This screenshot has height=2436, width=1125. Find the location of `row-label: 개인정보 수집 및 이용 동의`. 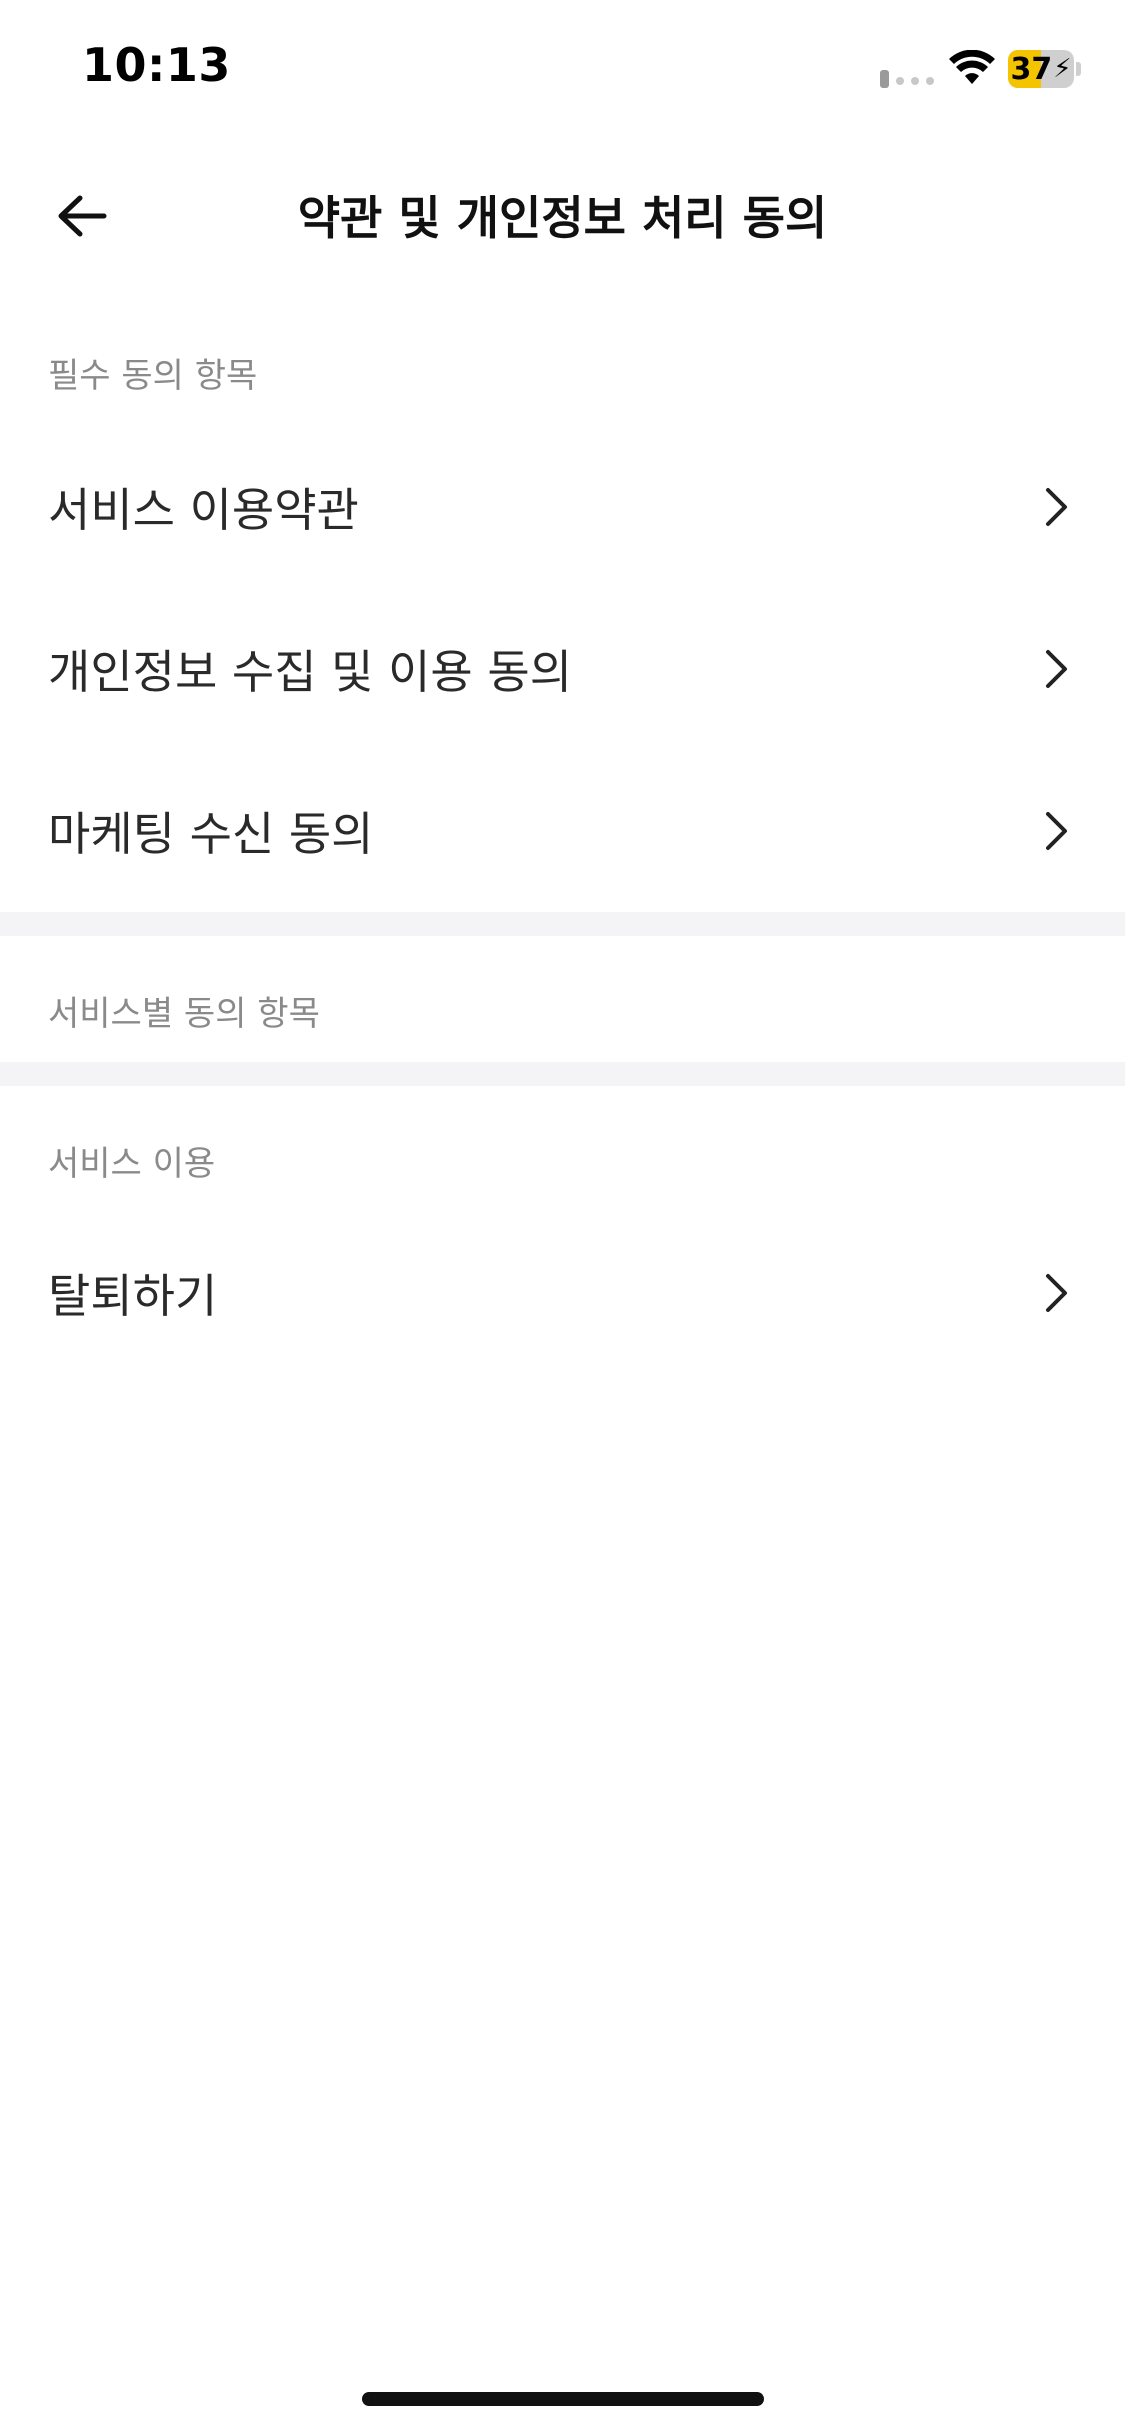

row-label: 개인정보 수집 및 이용 동의 is located at coordinates (310, 672).